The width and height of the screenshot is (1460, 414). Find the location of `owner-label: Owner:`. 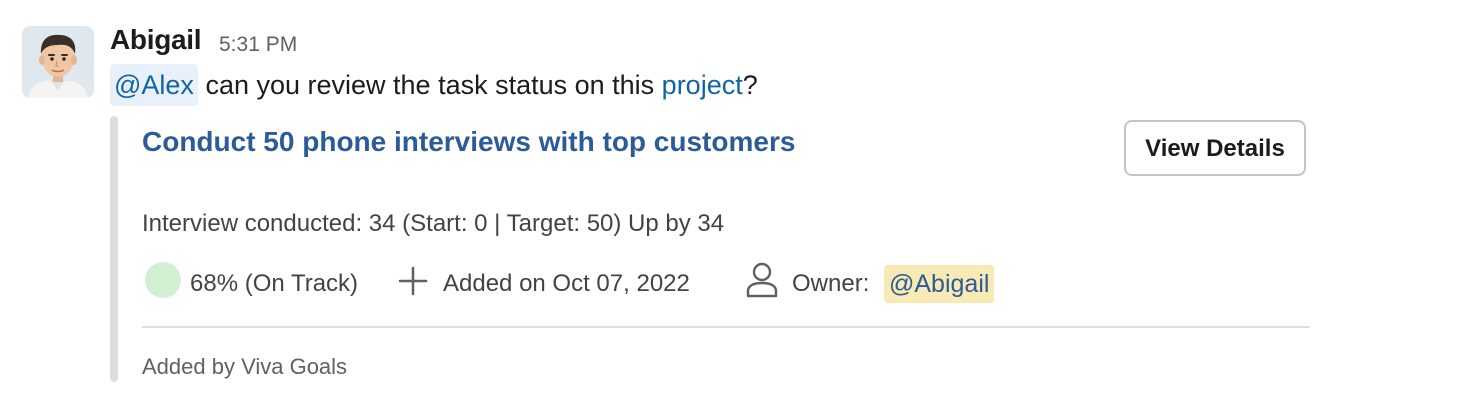

owner-label: Owner: is located at coordinates (831, 283).